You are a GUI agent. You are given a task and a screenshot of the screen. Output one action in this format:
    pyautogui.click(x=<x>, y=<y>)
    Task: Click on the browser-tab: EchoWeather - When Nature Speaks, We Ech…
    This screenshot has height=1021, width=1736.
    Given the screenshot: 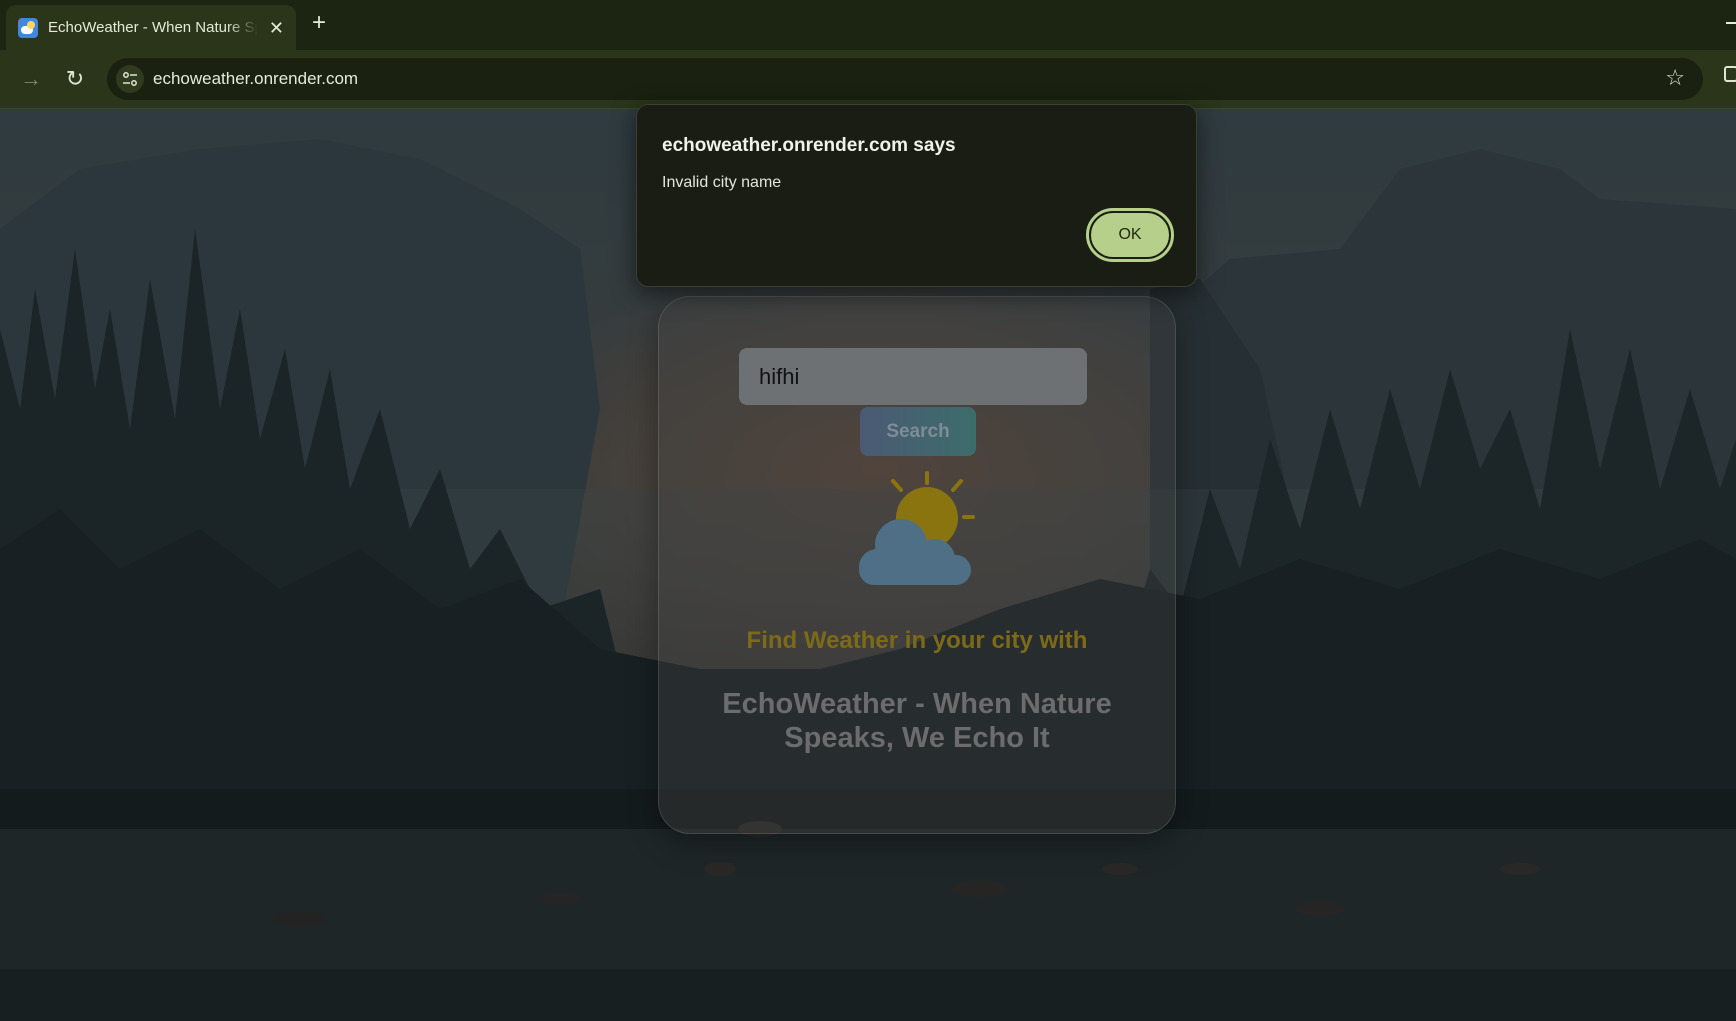 What is the action you would take?
    pyautogui.click(x=151, y=27)
    